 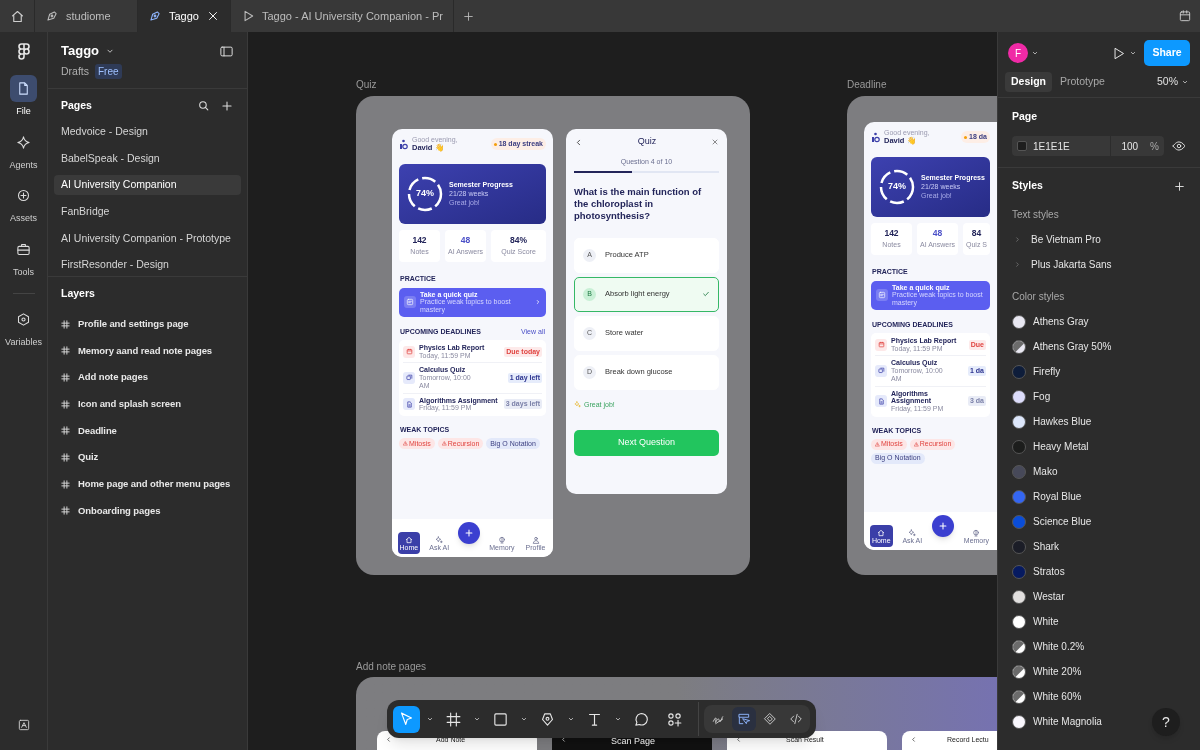 I want to click on layer-item: Deadline, so click(x=97, y=430).